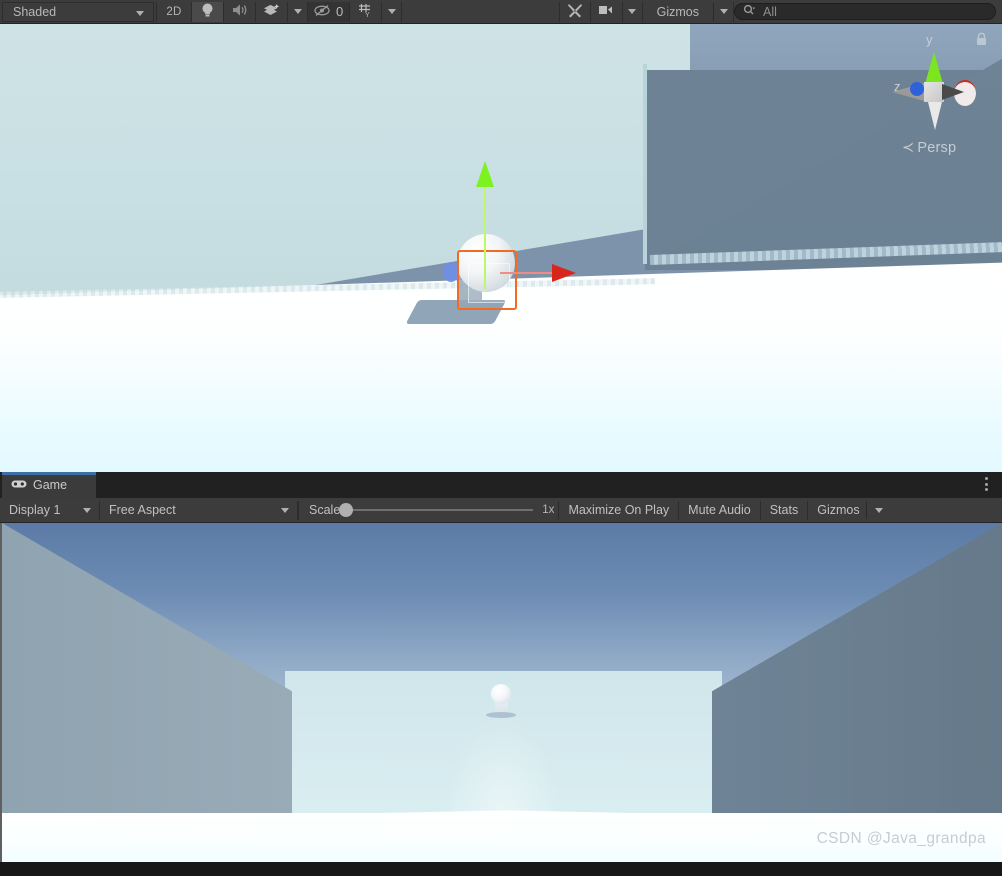 Image resolution: width=1002 pixels, height=876 pixels. I want to click on scene-effects-toggle, so click(272, 11).